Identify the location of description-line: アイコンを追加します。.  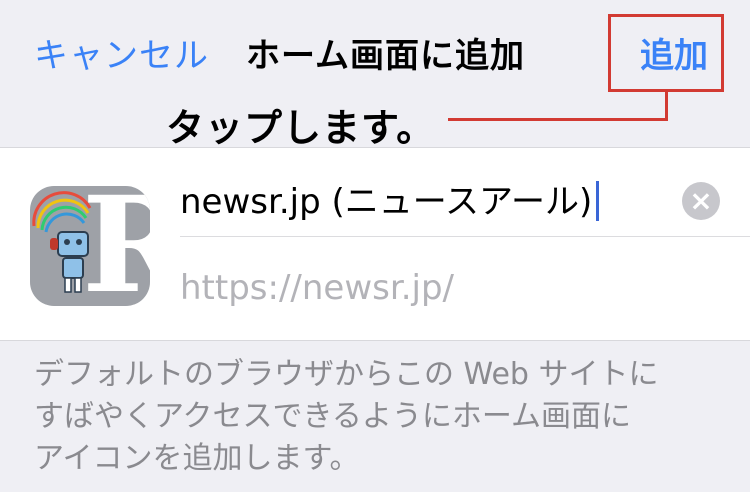
(197, 458).